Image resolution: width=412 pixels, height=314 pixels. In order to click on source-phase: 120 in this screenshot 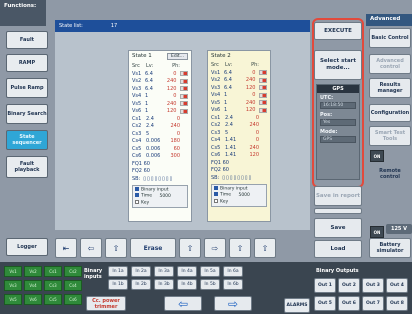, I will do `click(254, 155)`.